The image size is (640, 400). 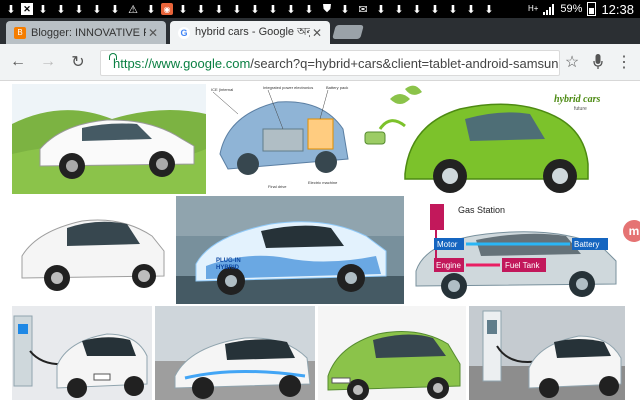 I want to click on svg-text: Integrated power electronics, so click(x=288, y=87).